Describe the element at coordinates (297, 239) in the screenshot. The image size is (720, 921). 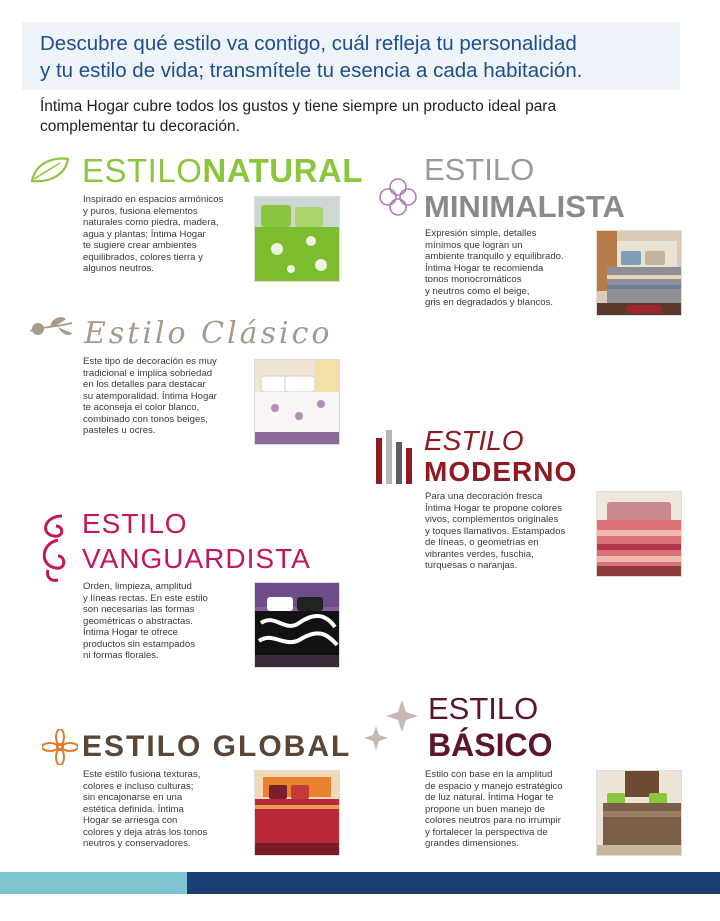
I see `natural-photo` at that location.